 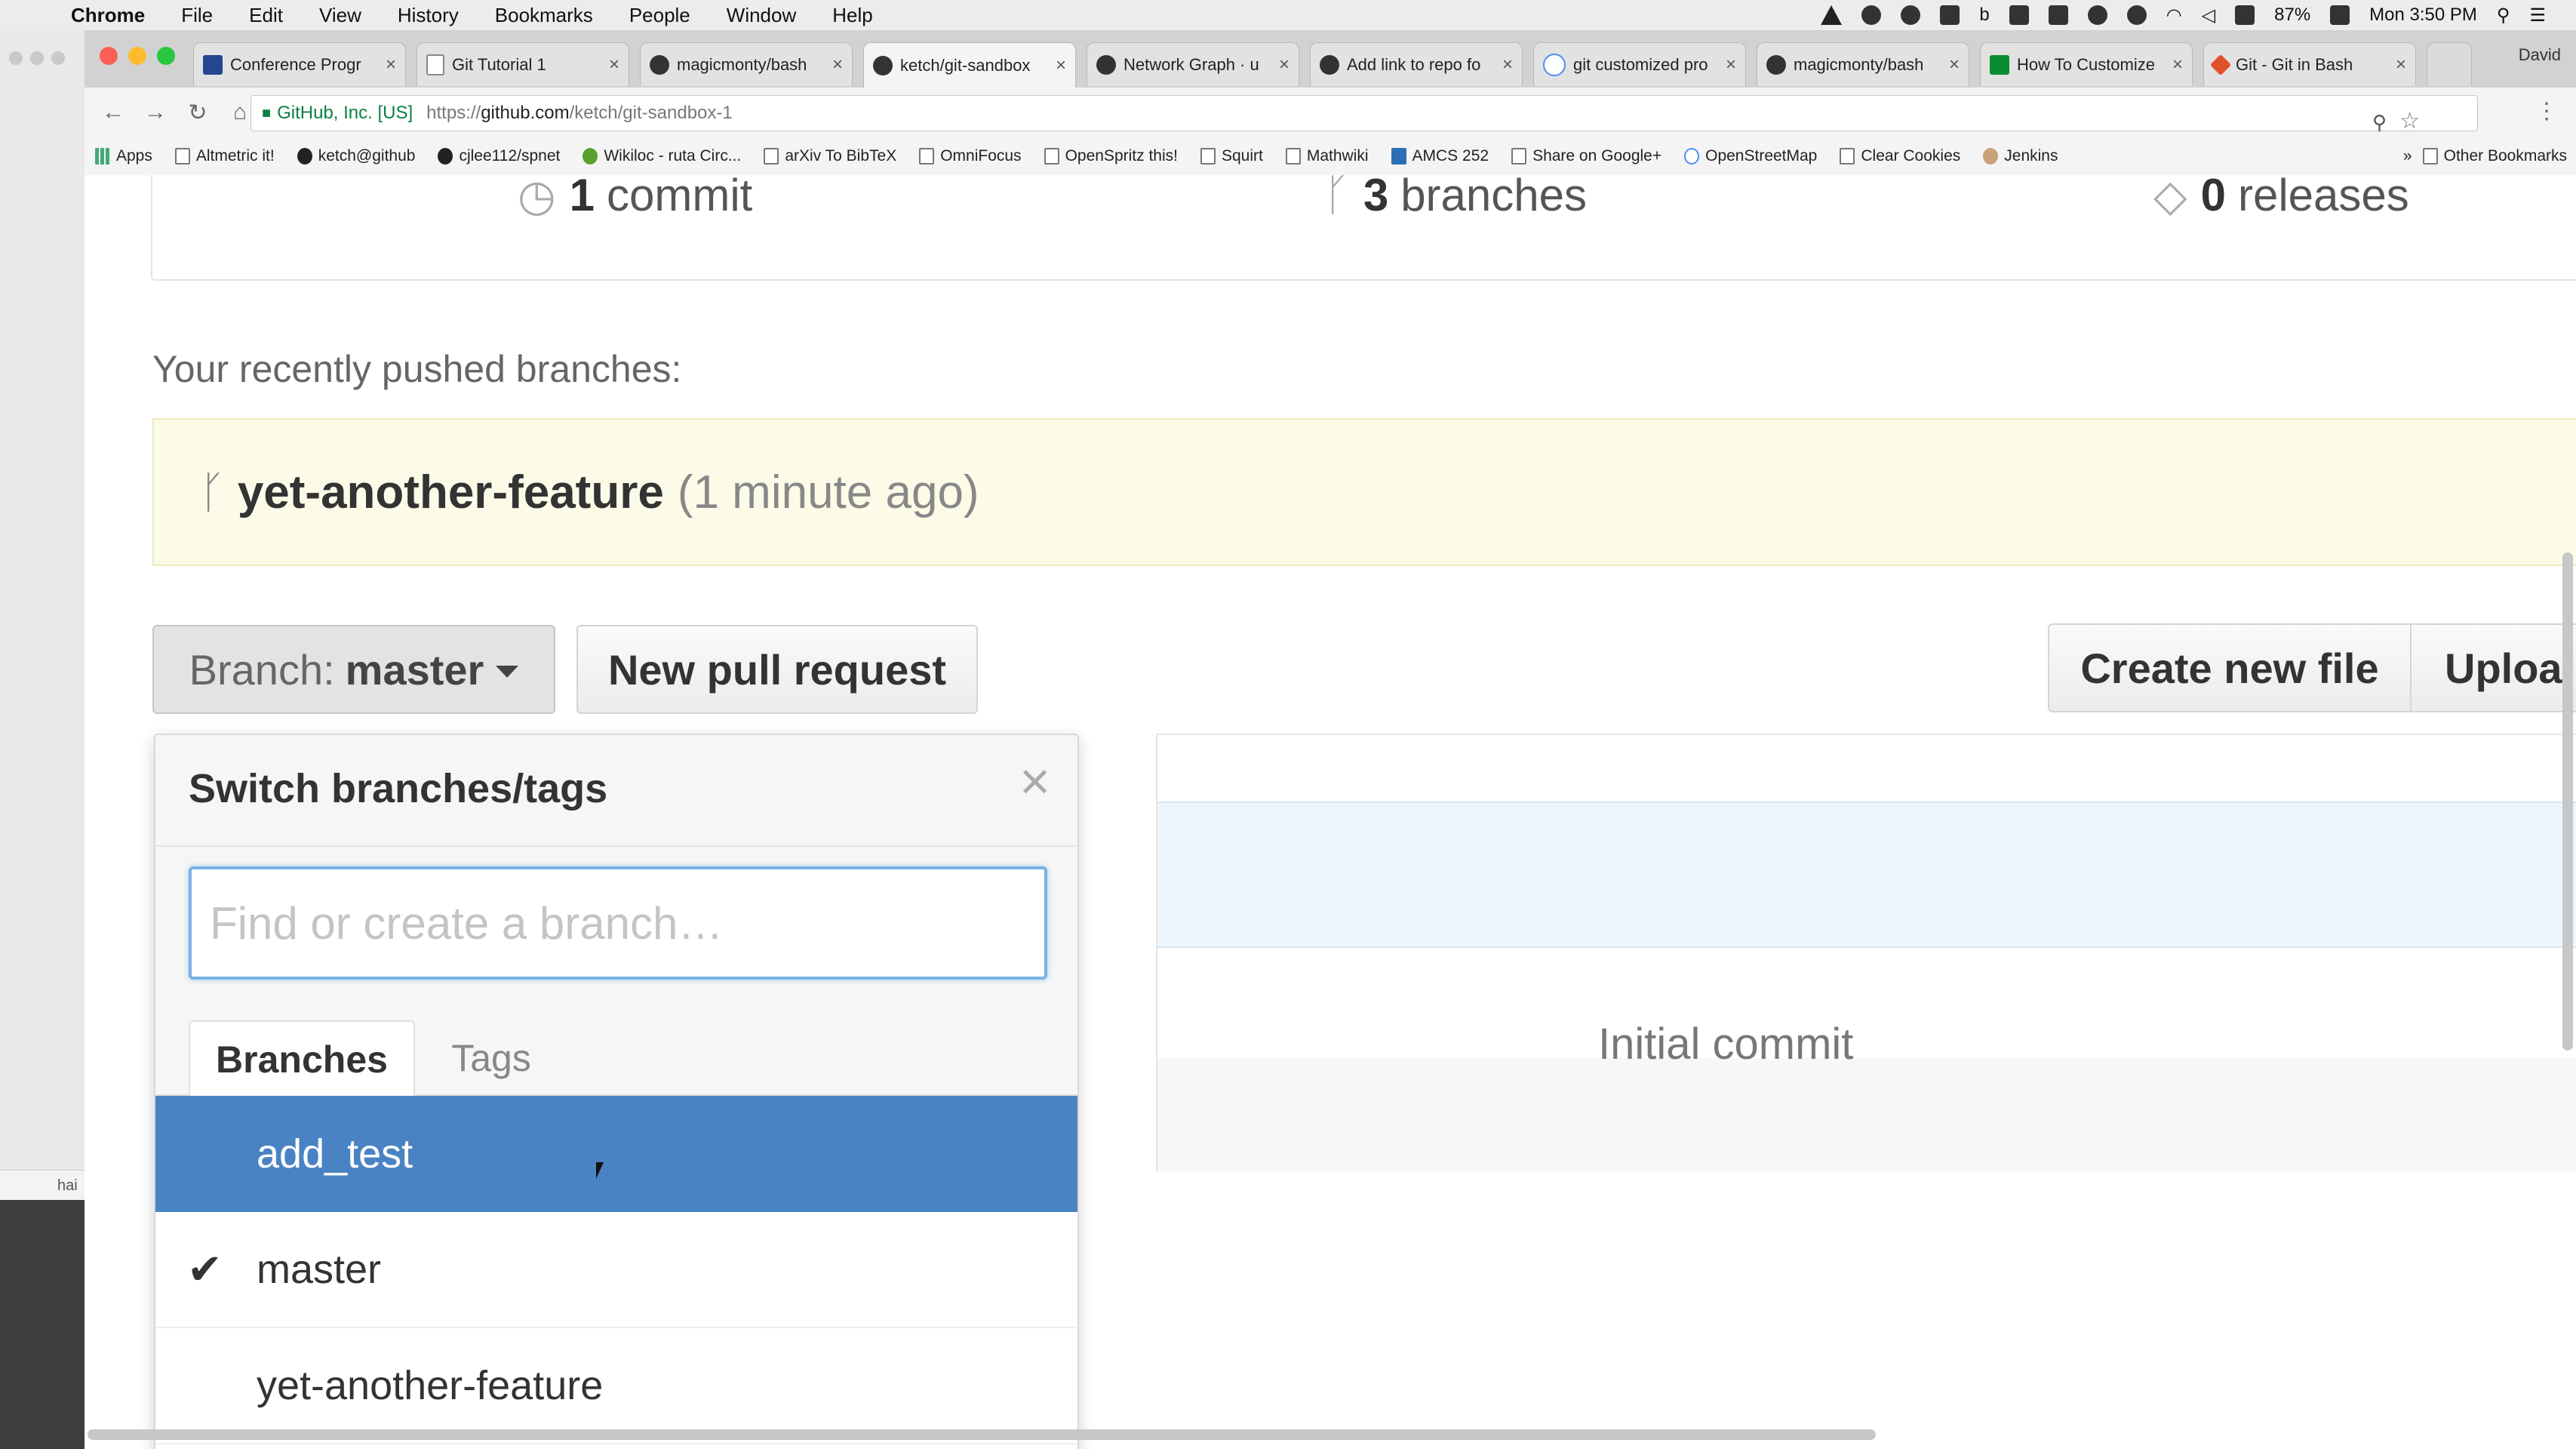 I want to click on new-pull-request-button: New pull request, so click(x=777, y=669).